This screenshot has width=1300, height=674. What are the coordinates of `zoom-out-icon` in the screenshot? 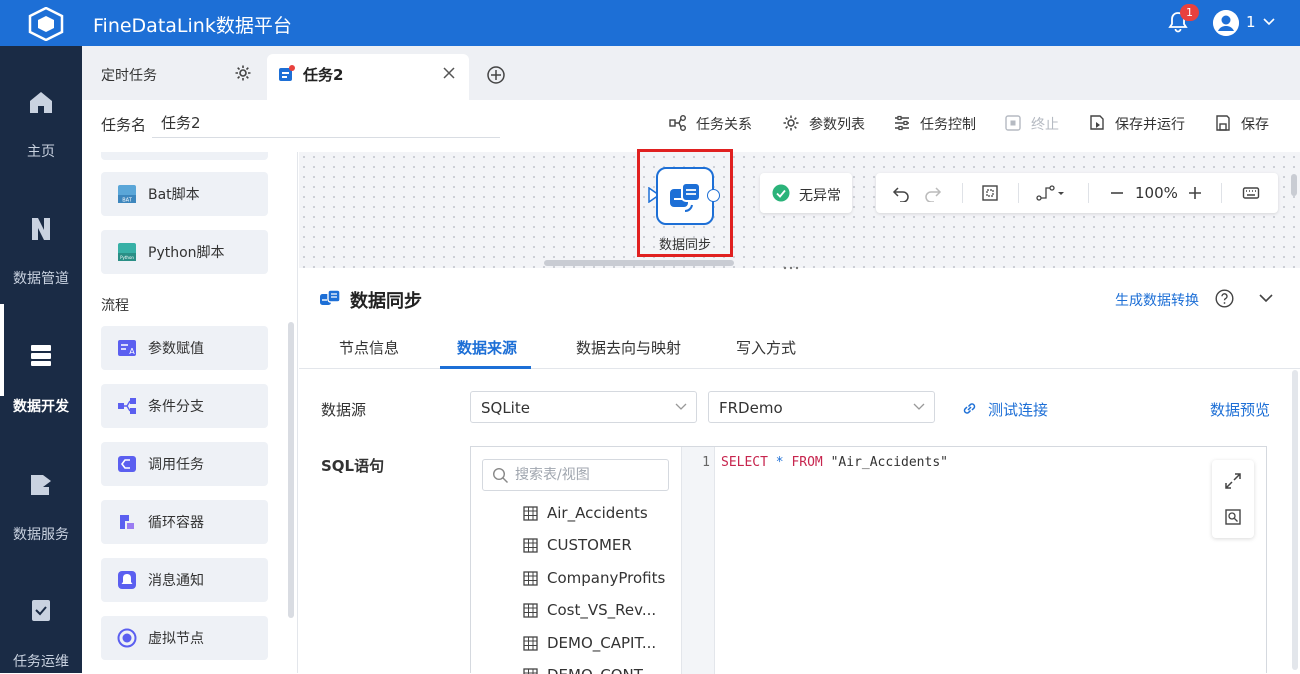 It's located at (1117, 193).